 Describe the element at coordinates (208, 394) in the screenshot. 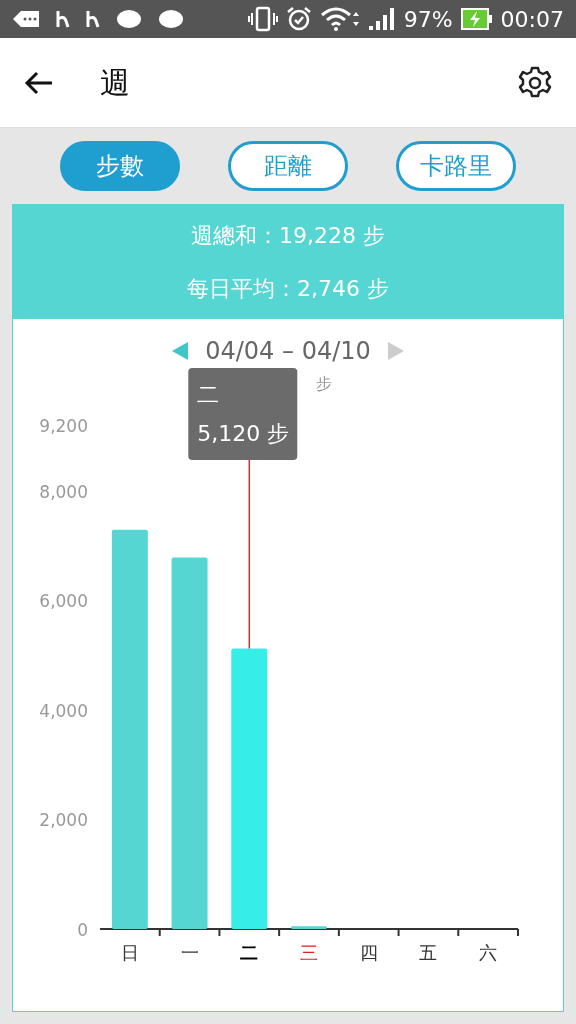

I see `tooltip-title: 二` at that location.